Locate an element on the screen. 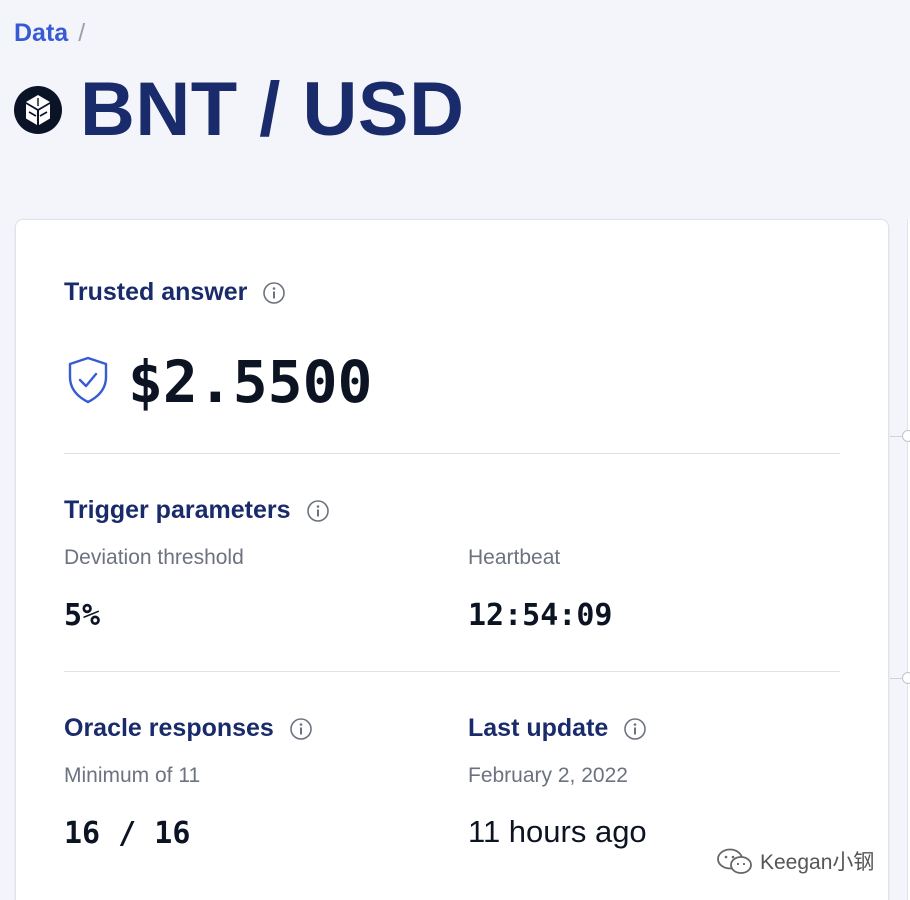 This screenshot has height=900, width=910. trusted-answer-value: $2.5500 is located at coordinates (250, 382).